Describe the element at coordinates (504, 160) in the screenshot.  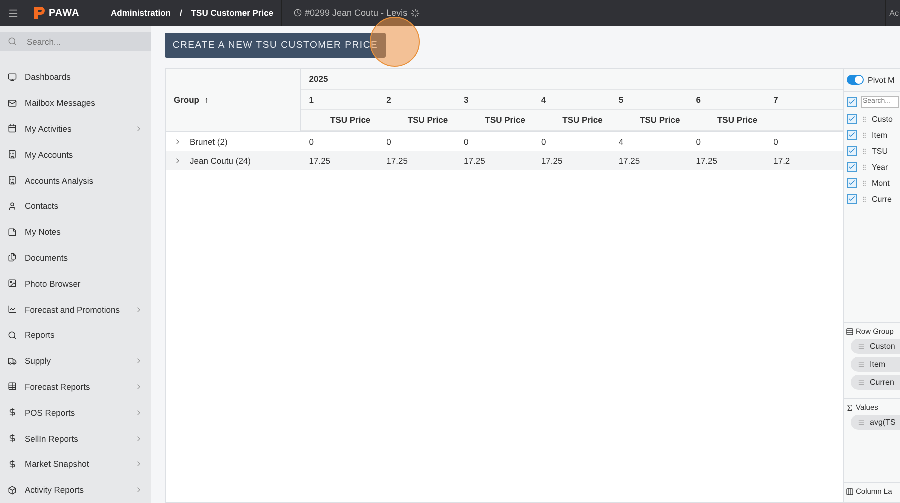
I see `table-row: Jean Coutu (24) 17.25 17.25 17.25 17.25 17.25 17.25 17.2` at that location.